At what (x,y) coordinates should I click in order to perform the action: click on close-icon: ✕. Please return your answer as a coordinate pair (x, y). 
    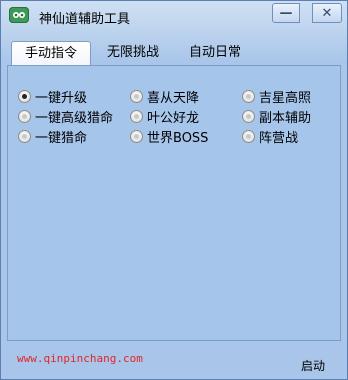
    Looking at the image, I should click on (327, 13).